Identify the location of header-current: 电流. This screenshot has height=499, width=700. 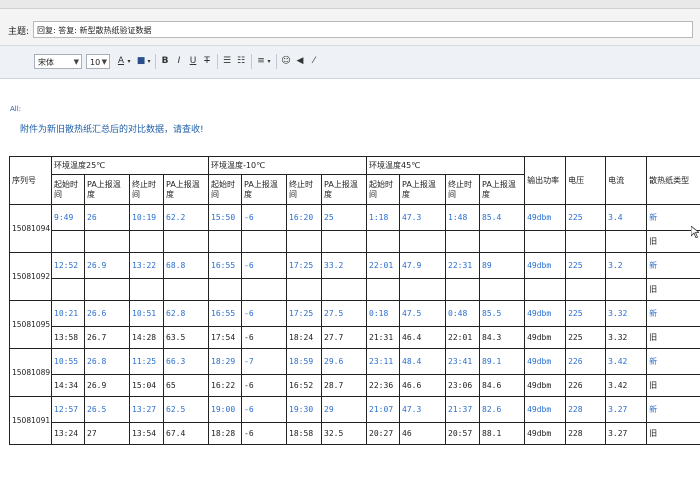
(626, 180).